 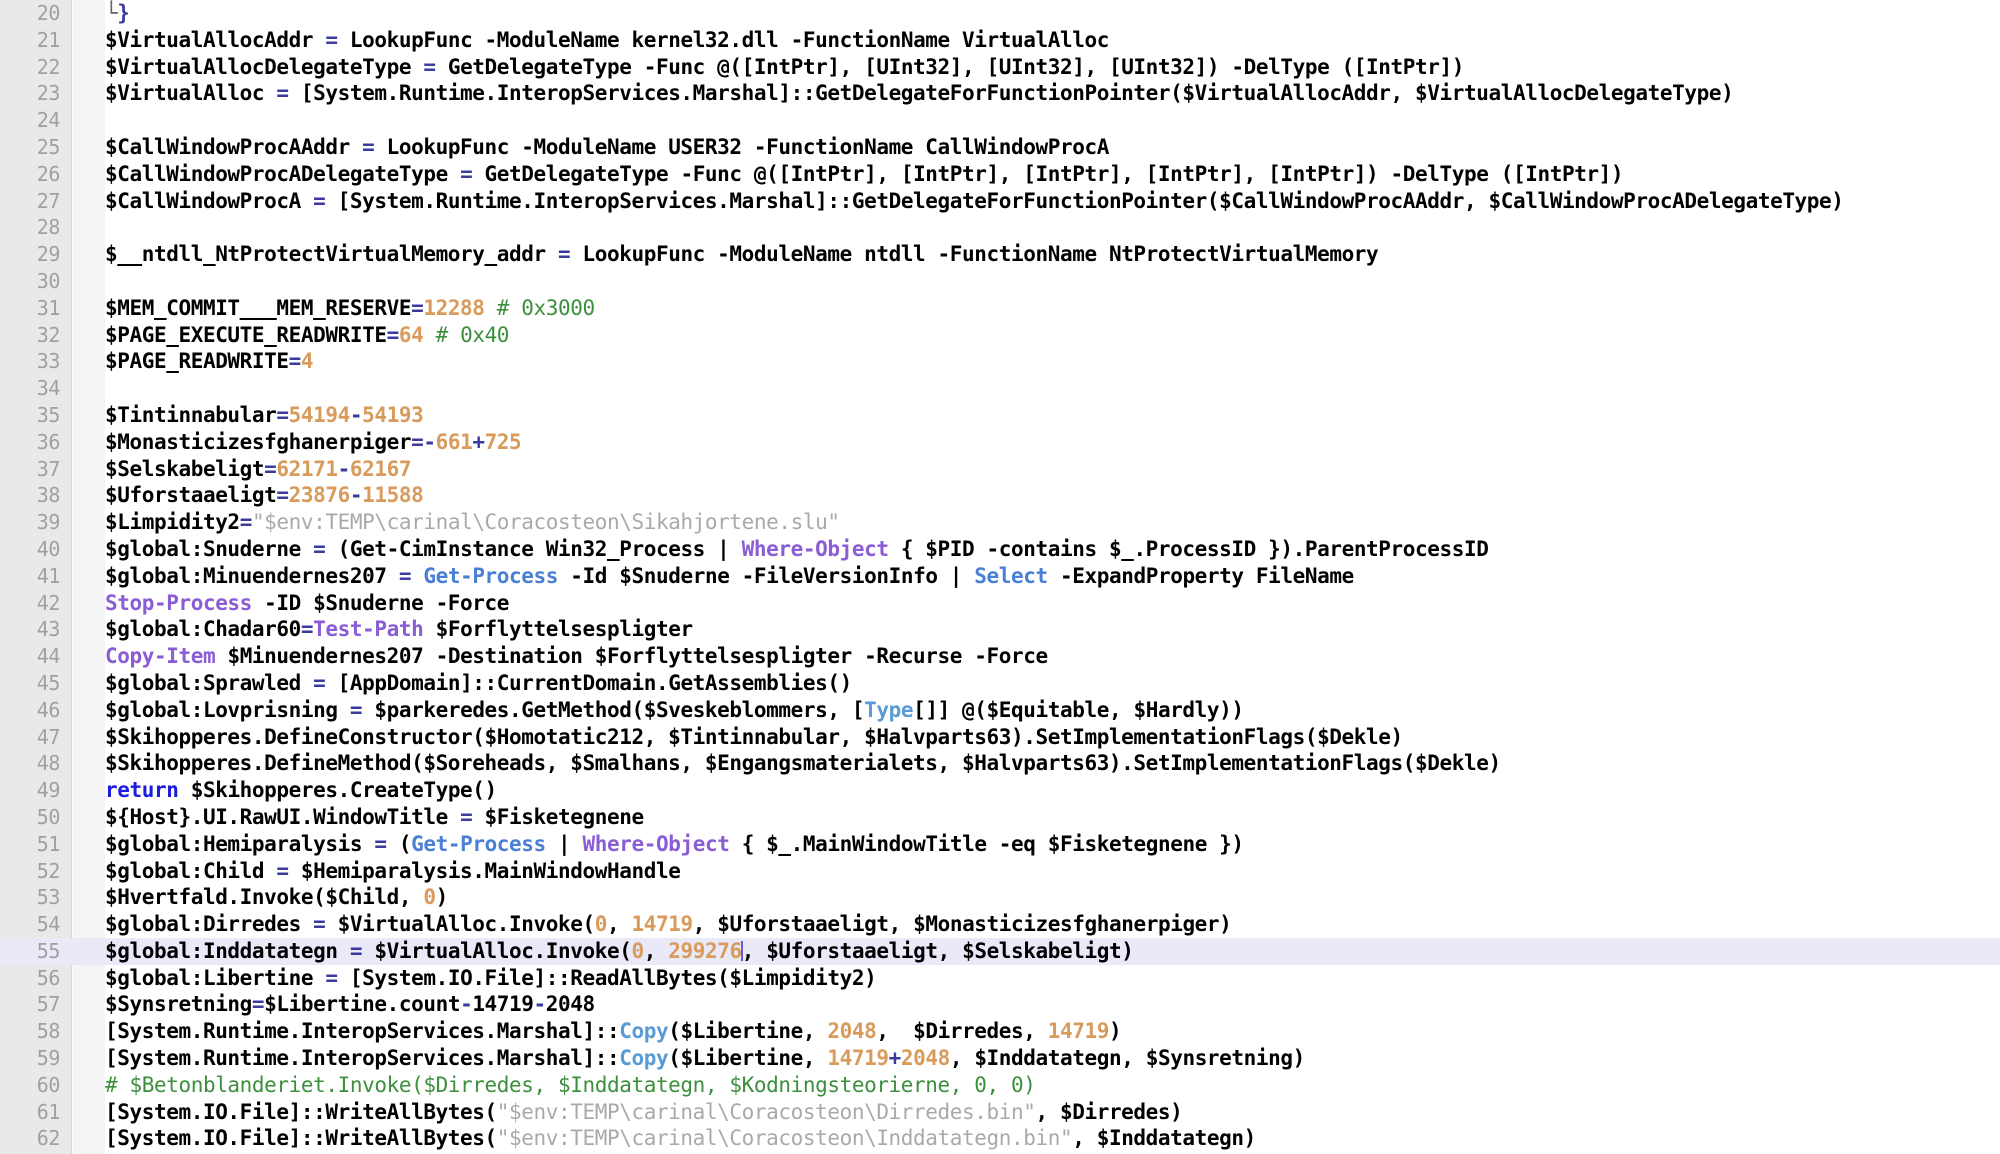 What do you see at coordinates (30, 442) in the screenshot?
I see `line-number: 36` at bounding box center [30, 442].